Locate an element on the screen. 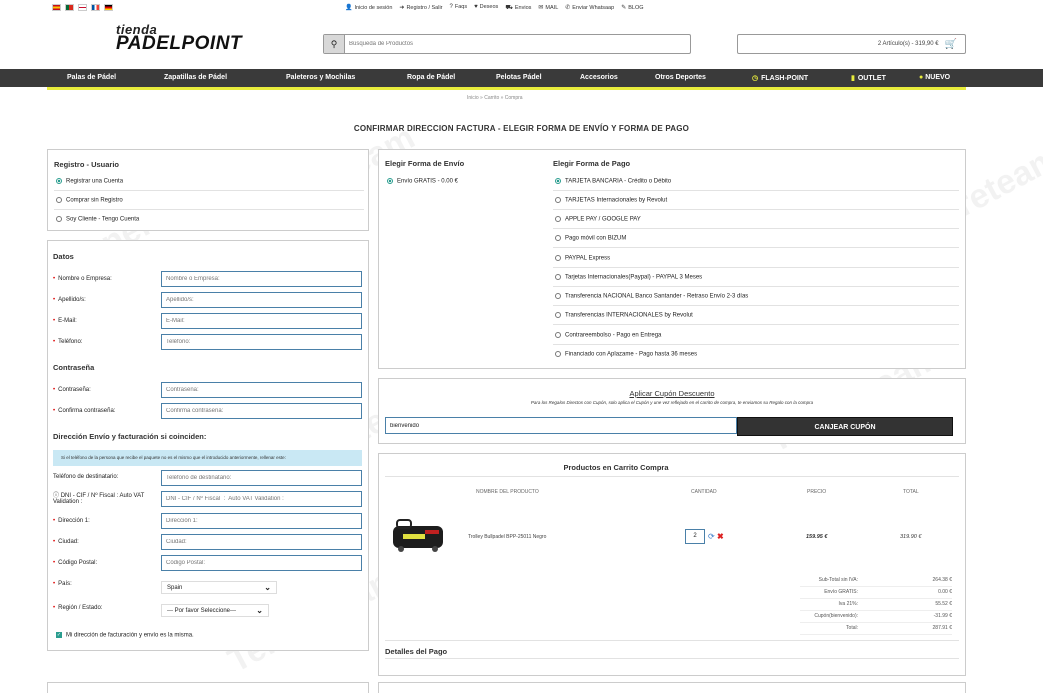 Image resolution: width=1043 pixels, height=693 pixels. option-label: Envío GRATIS - 0.00 € is located at coordinates (427, 181).